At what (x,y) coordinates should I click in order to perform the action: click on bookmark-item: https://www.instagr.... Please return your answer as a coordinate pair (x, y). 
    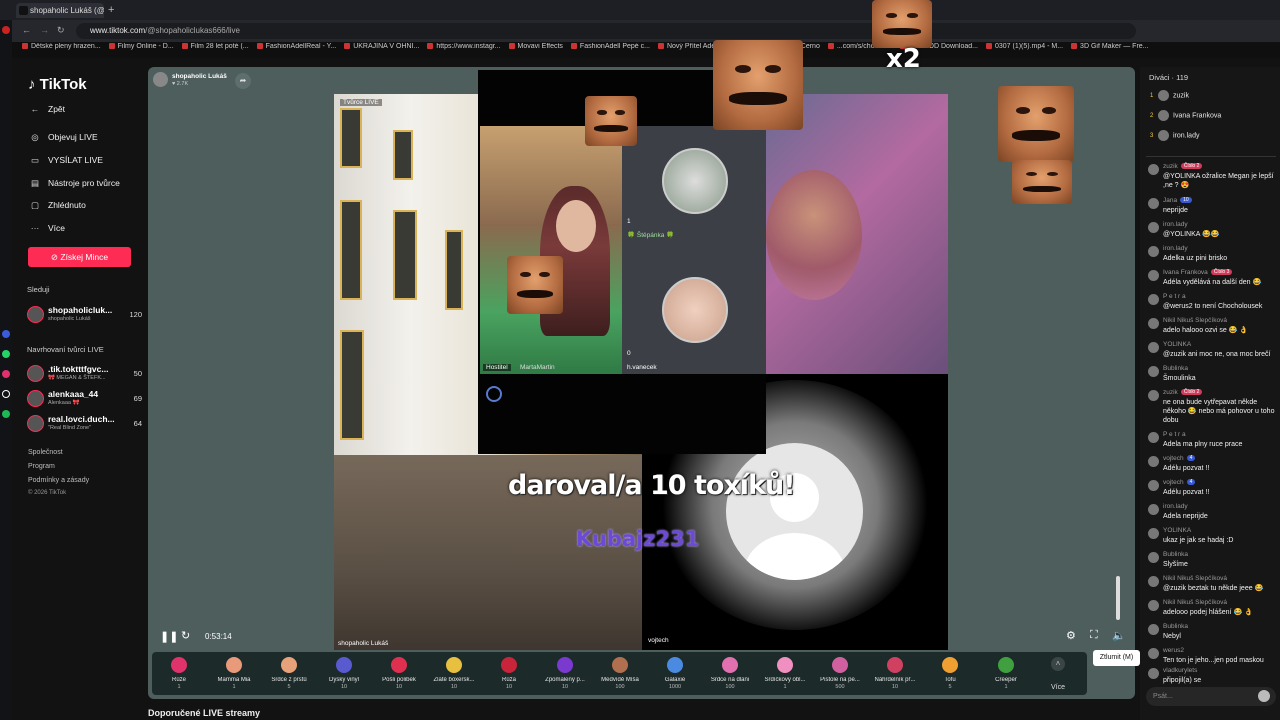
    Looking at the image, I should click on (463, 46).